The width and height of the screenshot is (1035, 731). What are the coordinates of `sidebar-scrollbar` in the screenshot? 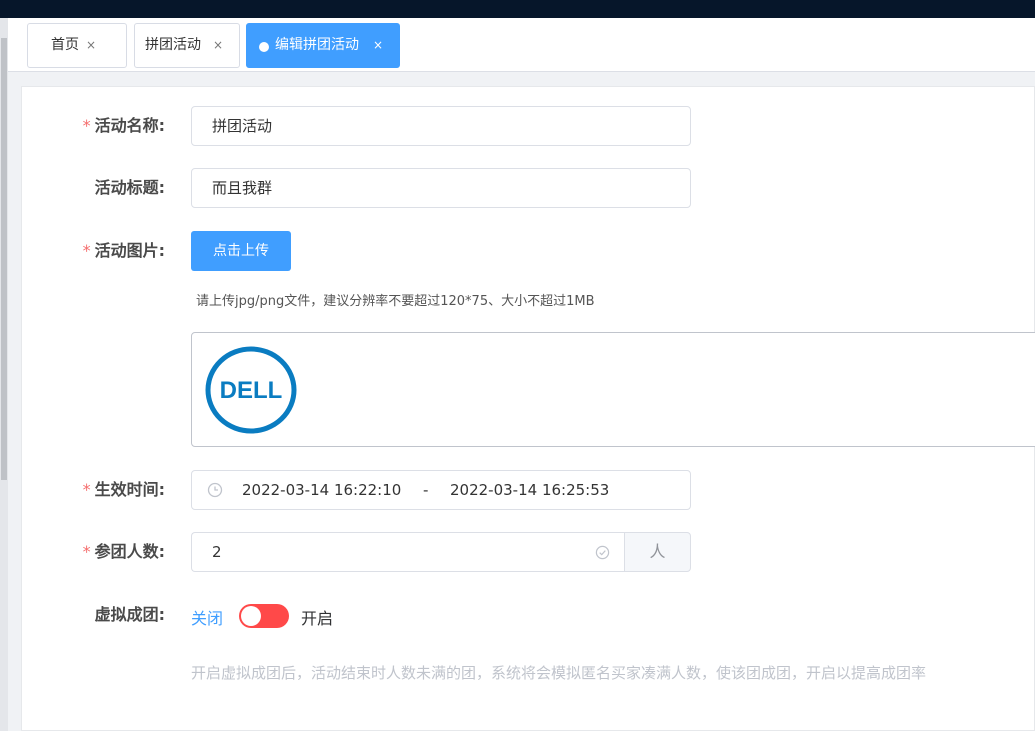 It's located at (4, 374).